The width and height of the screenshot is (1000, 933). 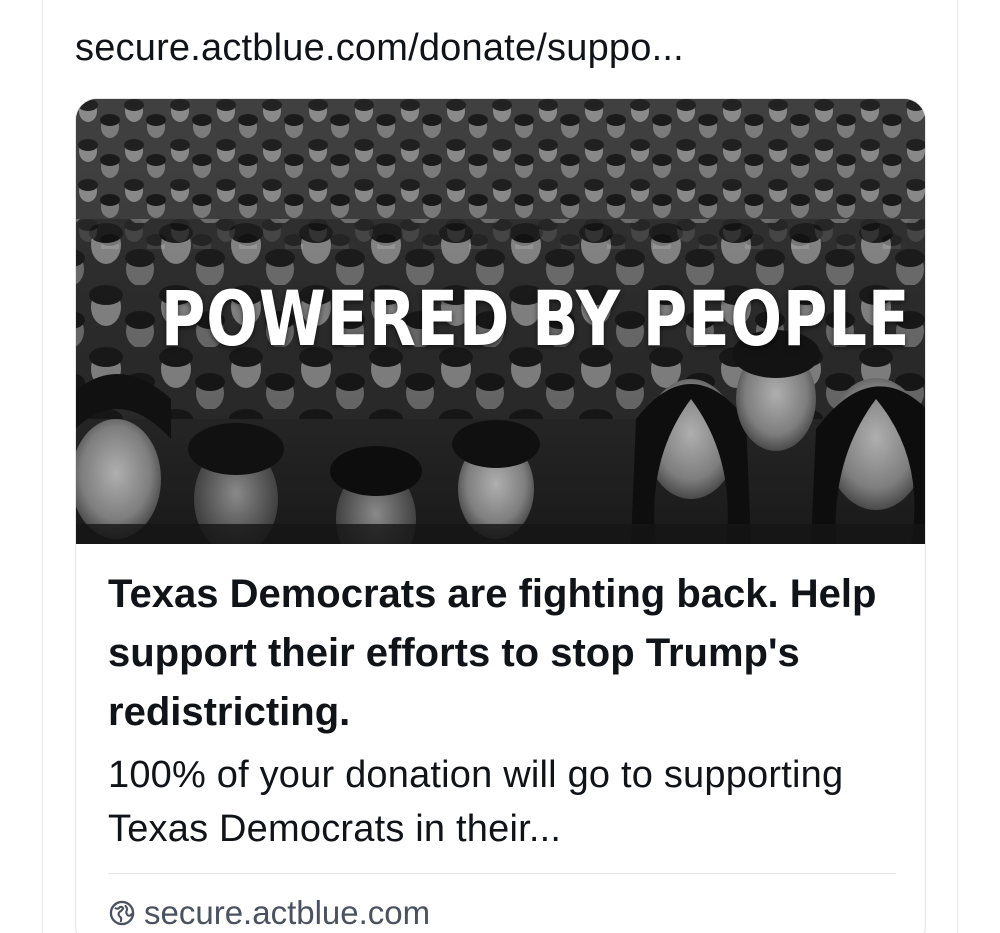 What do you see at coordinates (502, 873) in the screenshot?
I see `link-card-divider` at bounding box center [502, 873].